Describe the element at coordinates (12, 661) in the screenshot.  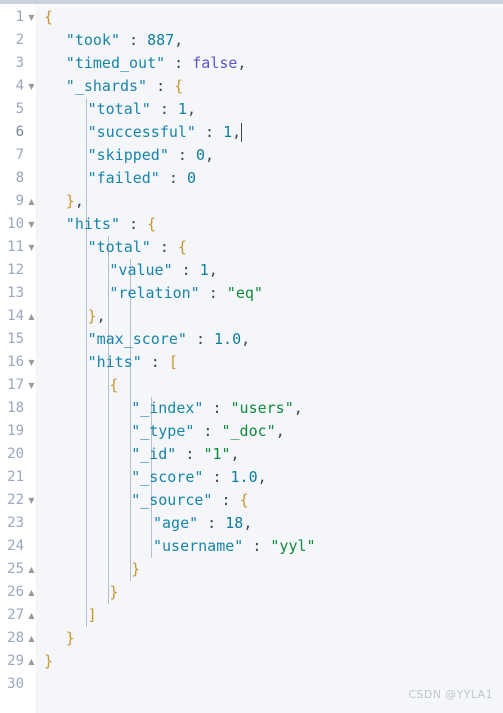
I see `line-number: 29` at that location.